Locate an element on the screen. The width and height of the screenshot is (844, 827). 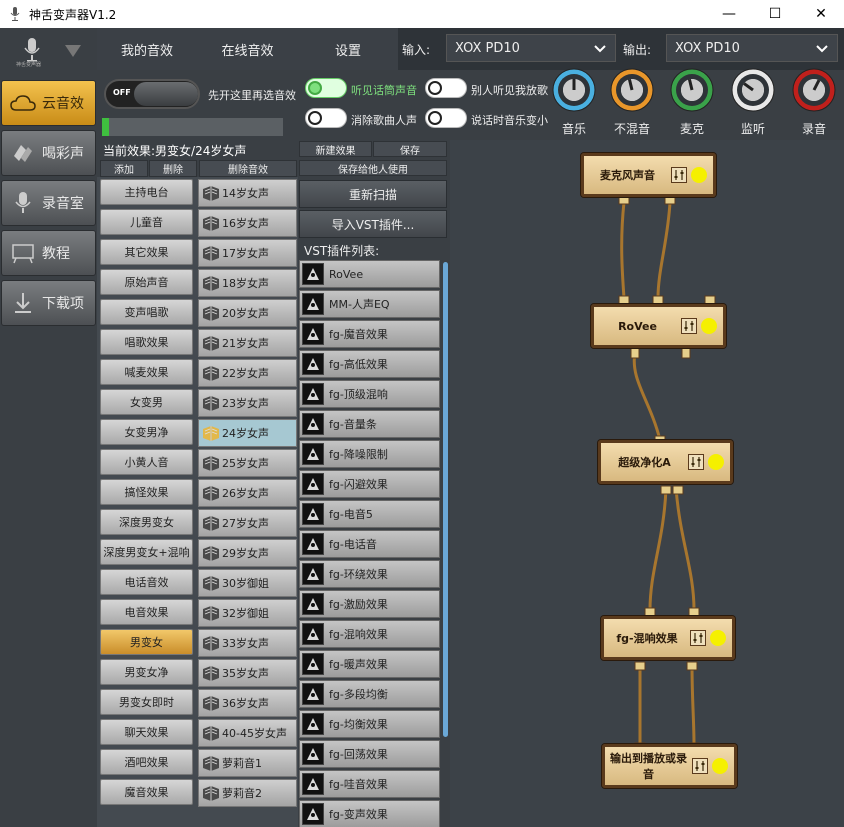
category-item: 唱歌效果 is located at coordinates (146, 342).